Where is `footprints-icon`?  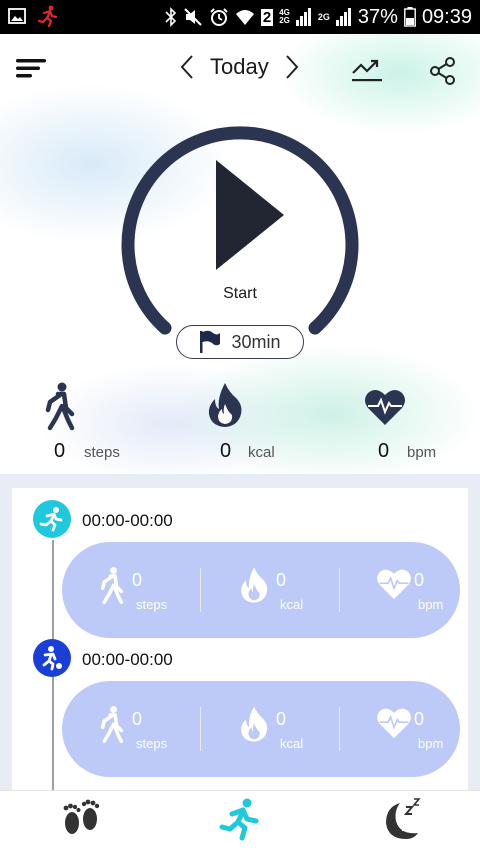
footprints-icon is located at coordinates (81, 820).